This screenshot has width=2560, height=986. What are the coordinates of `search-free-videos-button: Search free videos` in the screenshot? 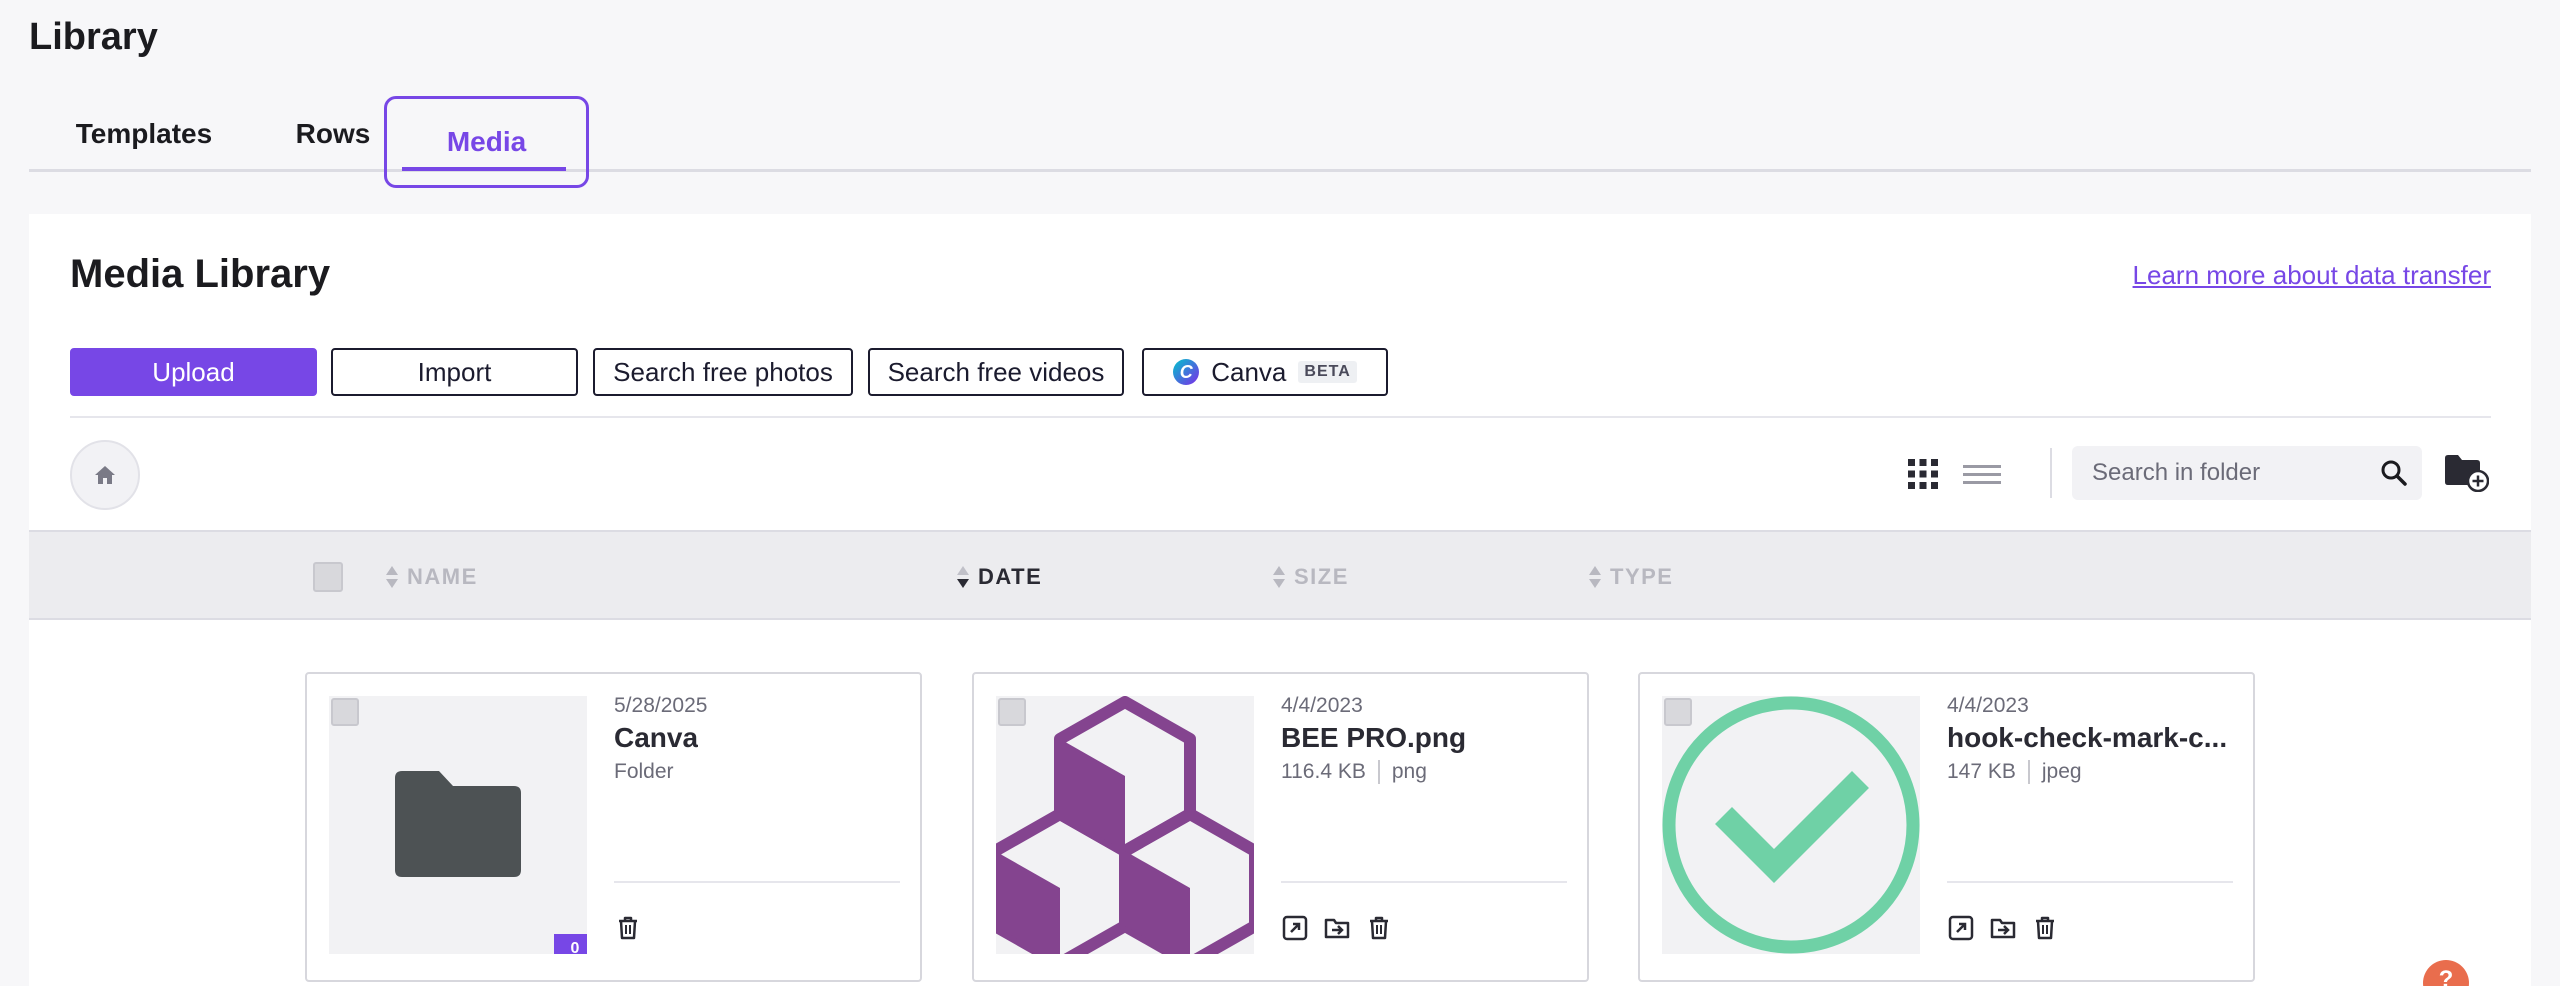 It's located at (996, 372).